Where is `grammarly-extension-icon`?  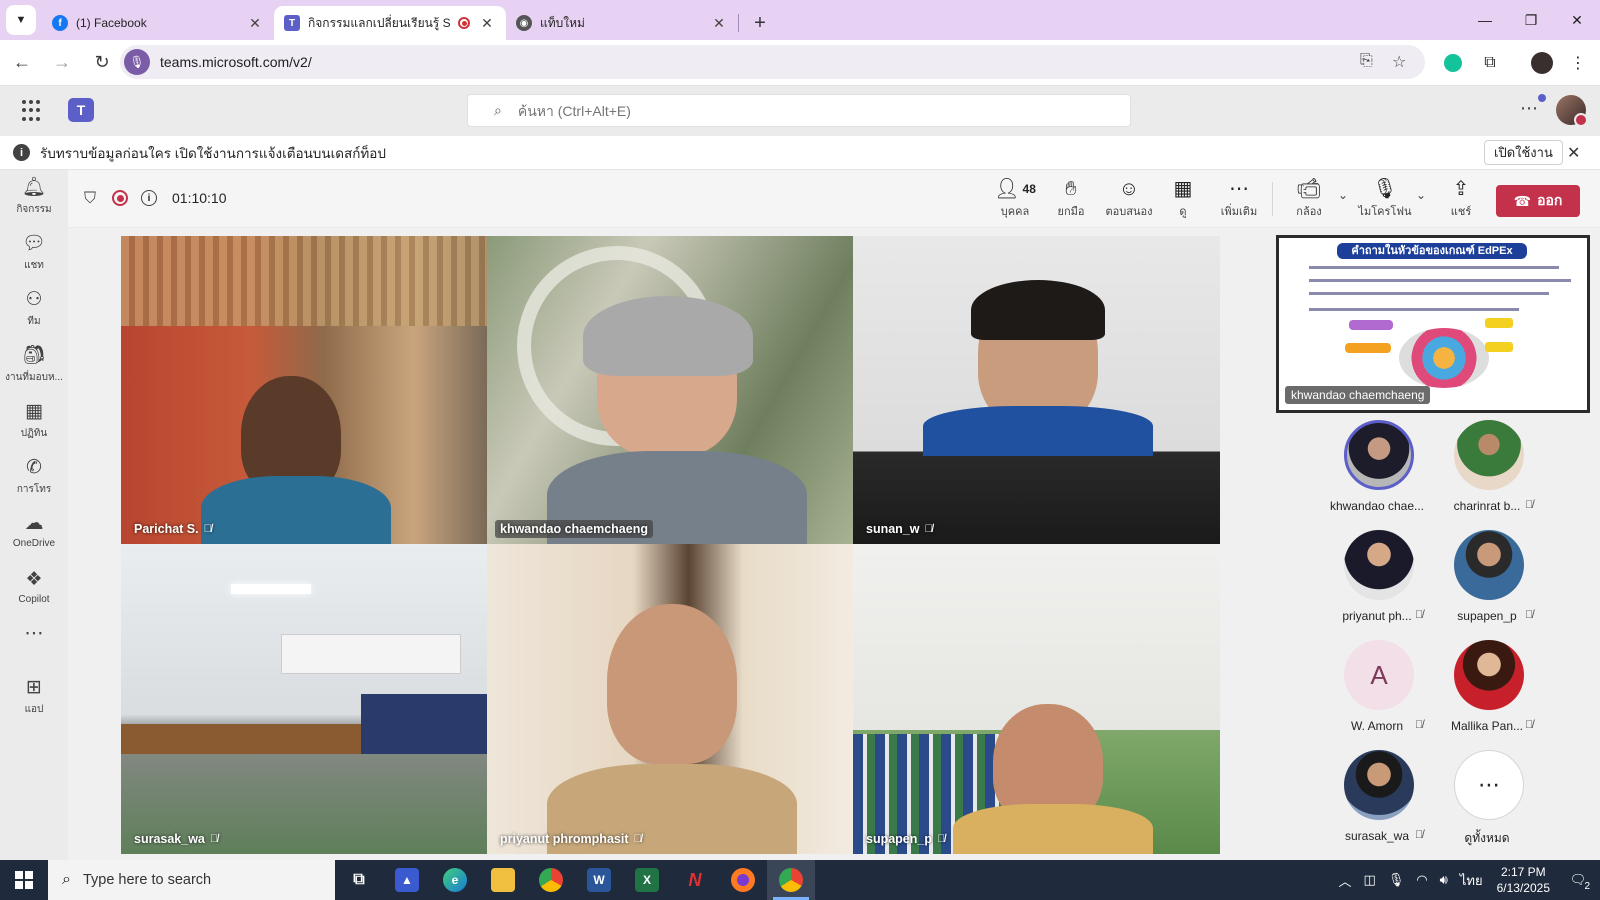
grammarly-extension-icon is located at coordinates (1453, 63).